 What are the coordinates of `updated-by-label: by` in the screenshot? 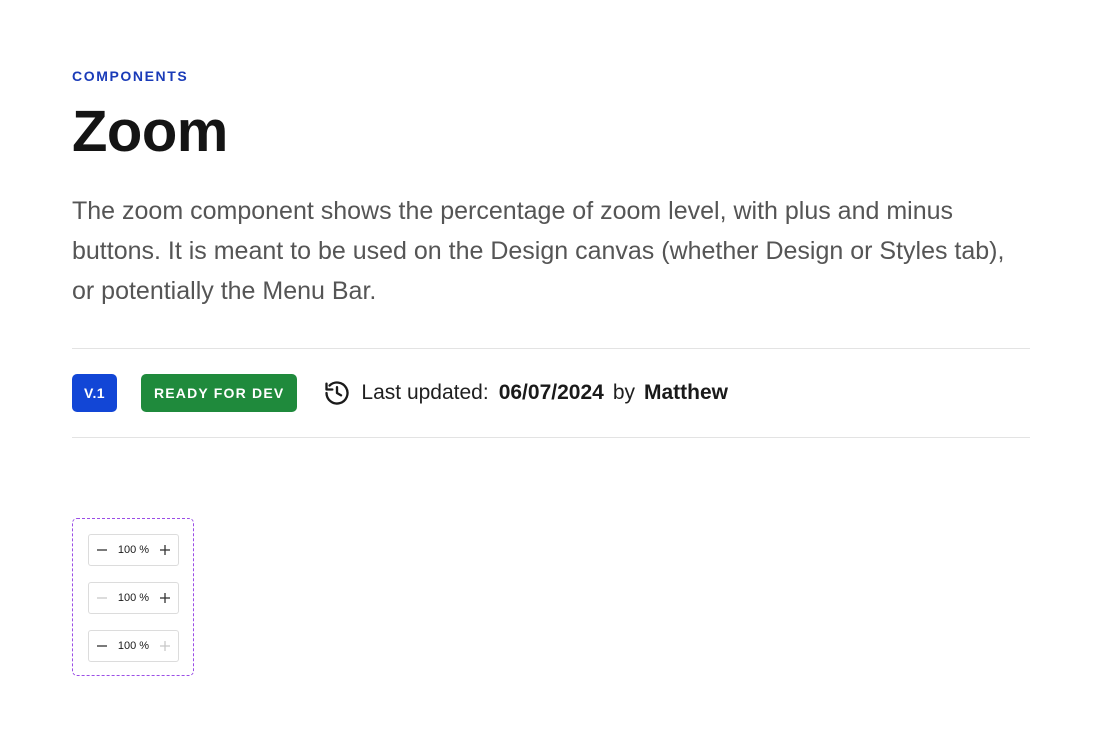 It's located at (623, 392).